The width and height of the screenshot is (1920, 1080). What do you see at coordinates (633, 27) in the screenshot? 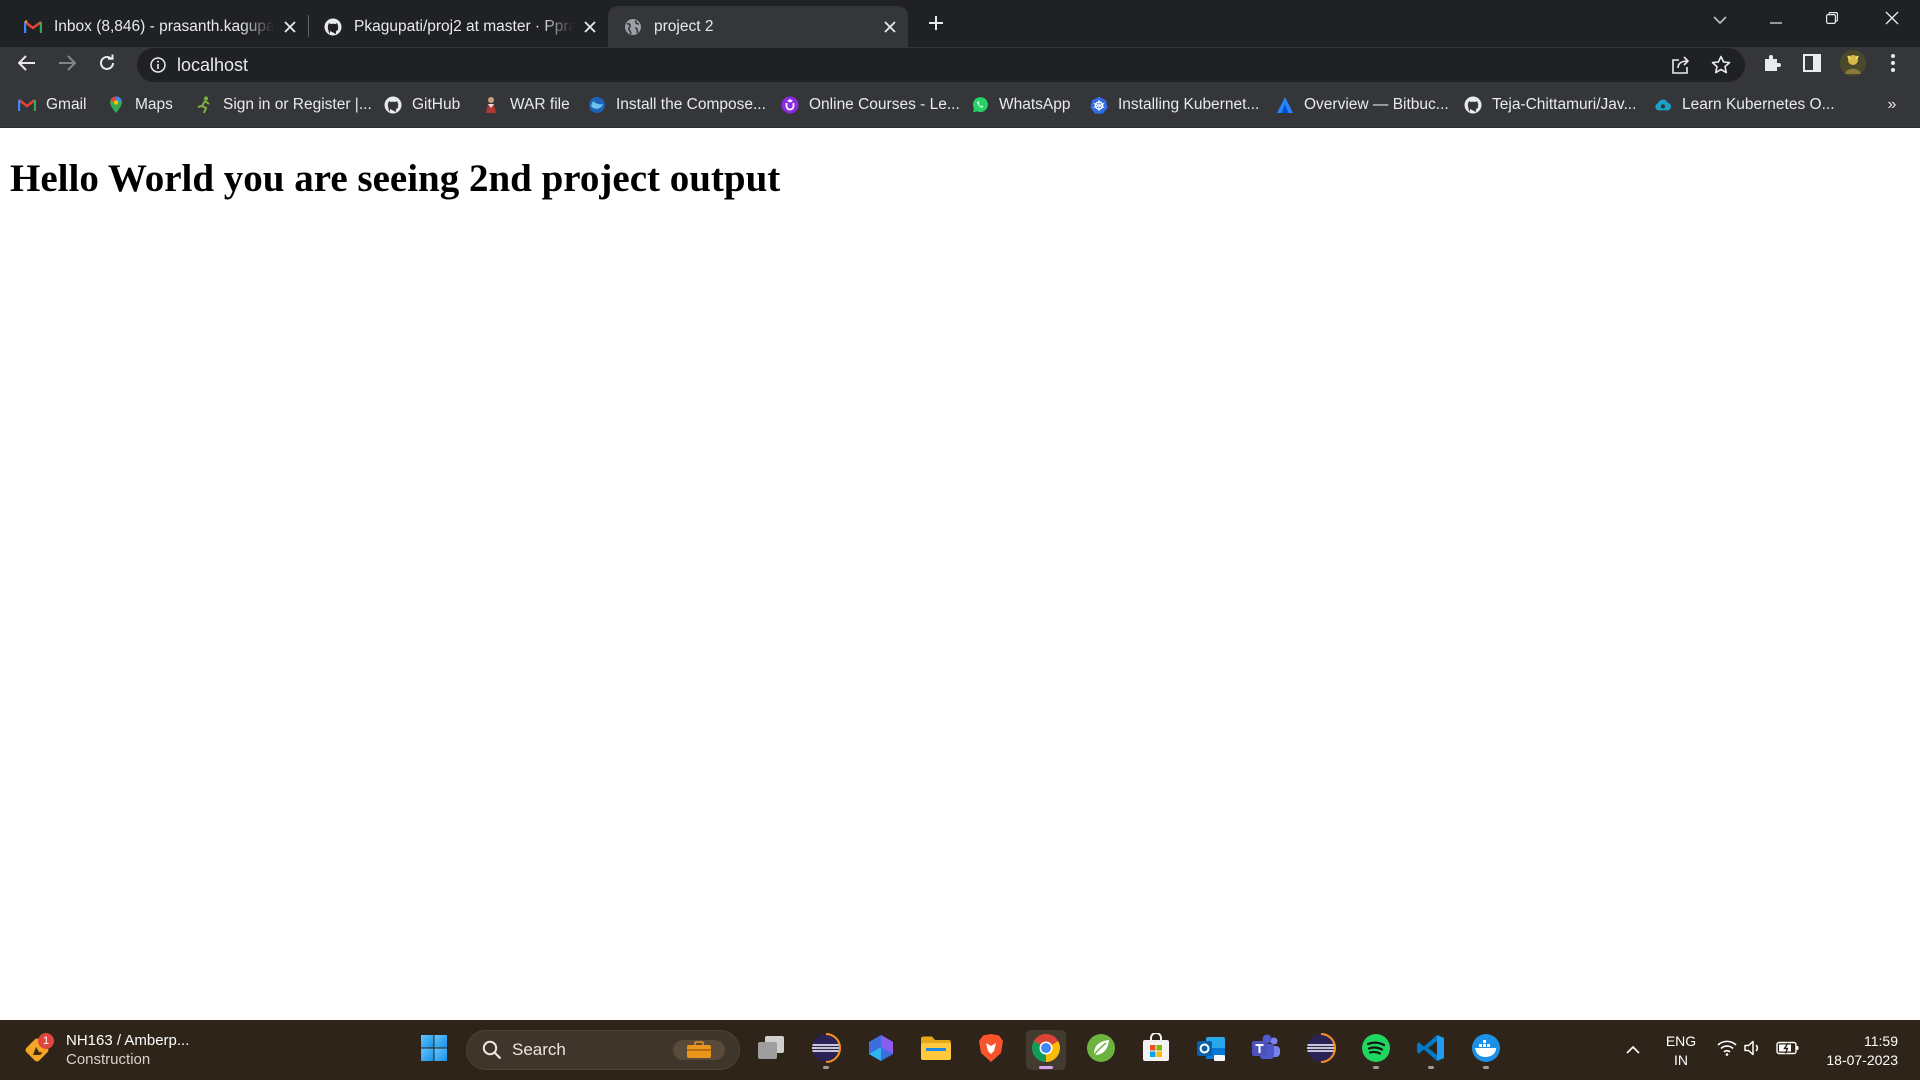
I see `globe-icon` at bounding box center [633, 27].